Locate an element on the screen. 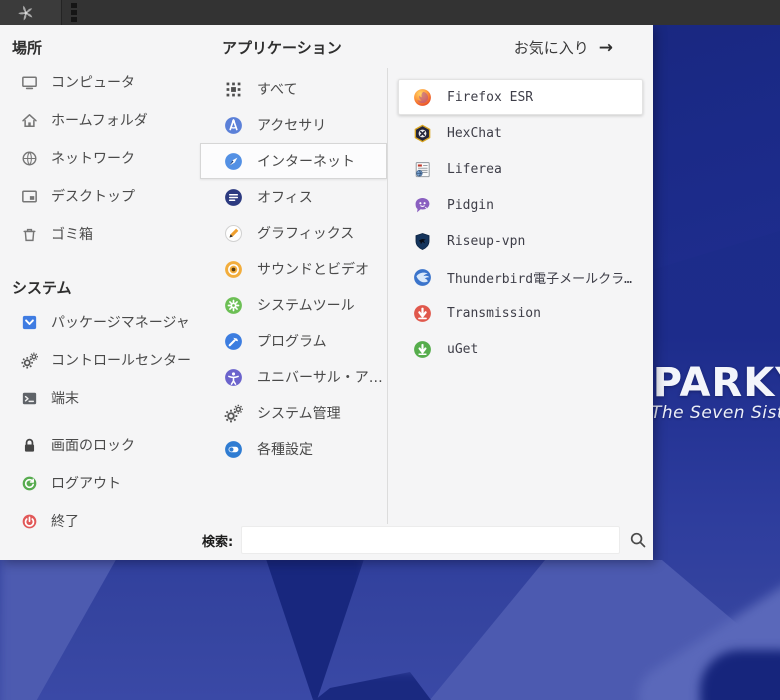 The height and width of the screenshot is (700, 780). system-item-label: ログアウト is located at coordinates (86, 484).